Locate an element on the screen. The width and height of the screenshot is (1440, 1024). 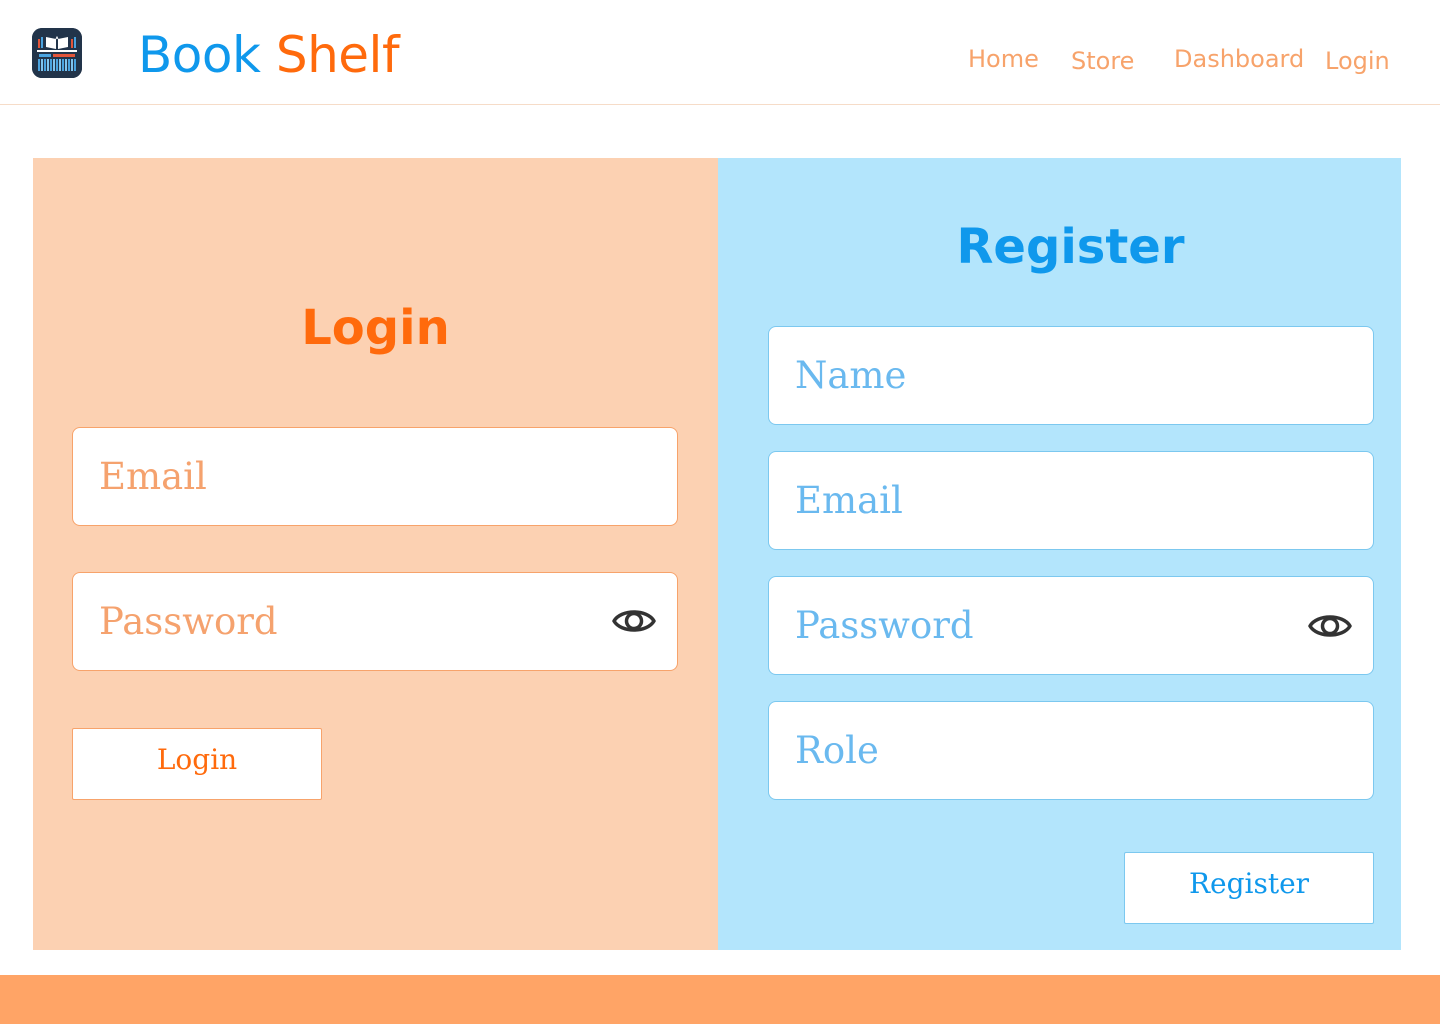
login-password-input is located at coordinates (375, 621).